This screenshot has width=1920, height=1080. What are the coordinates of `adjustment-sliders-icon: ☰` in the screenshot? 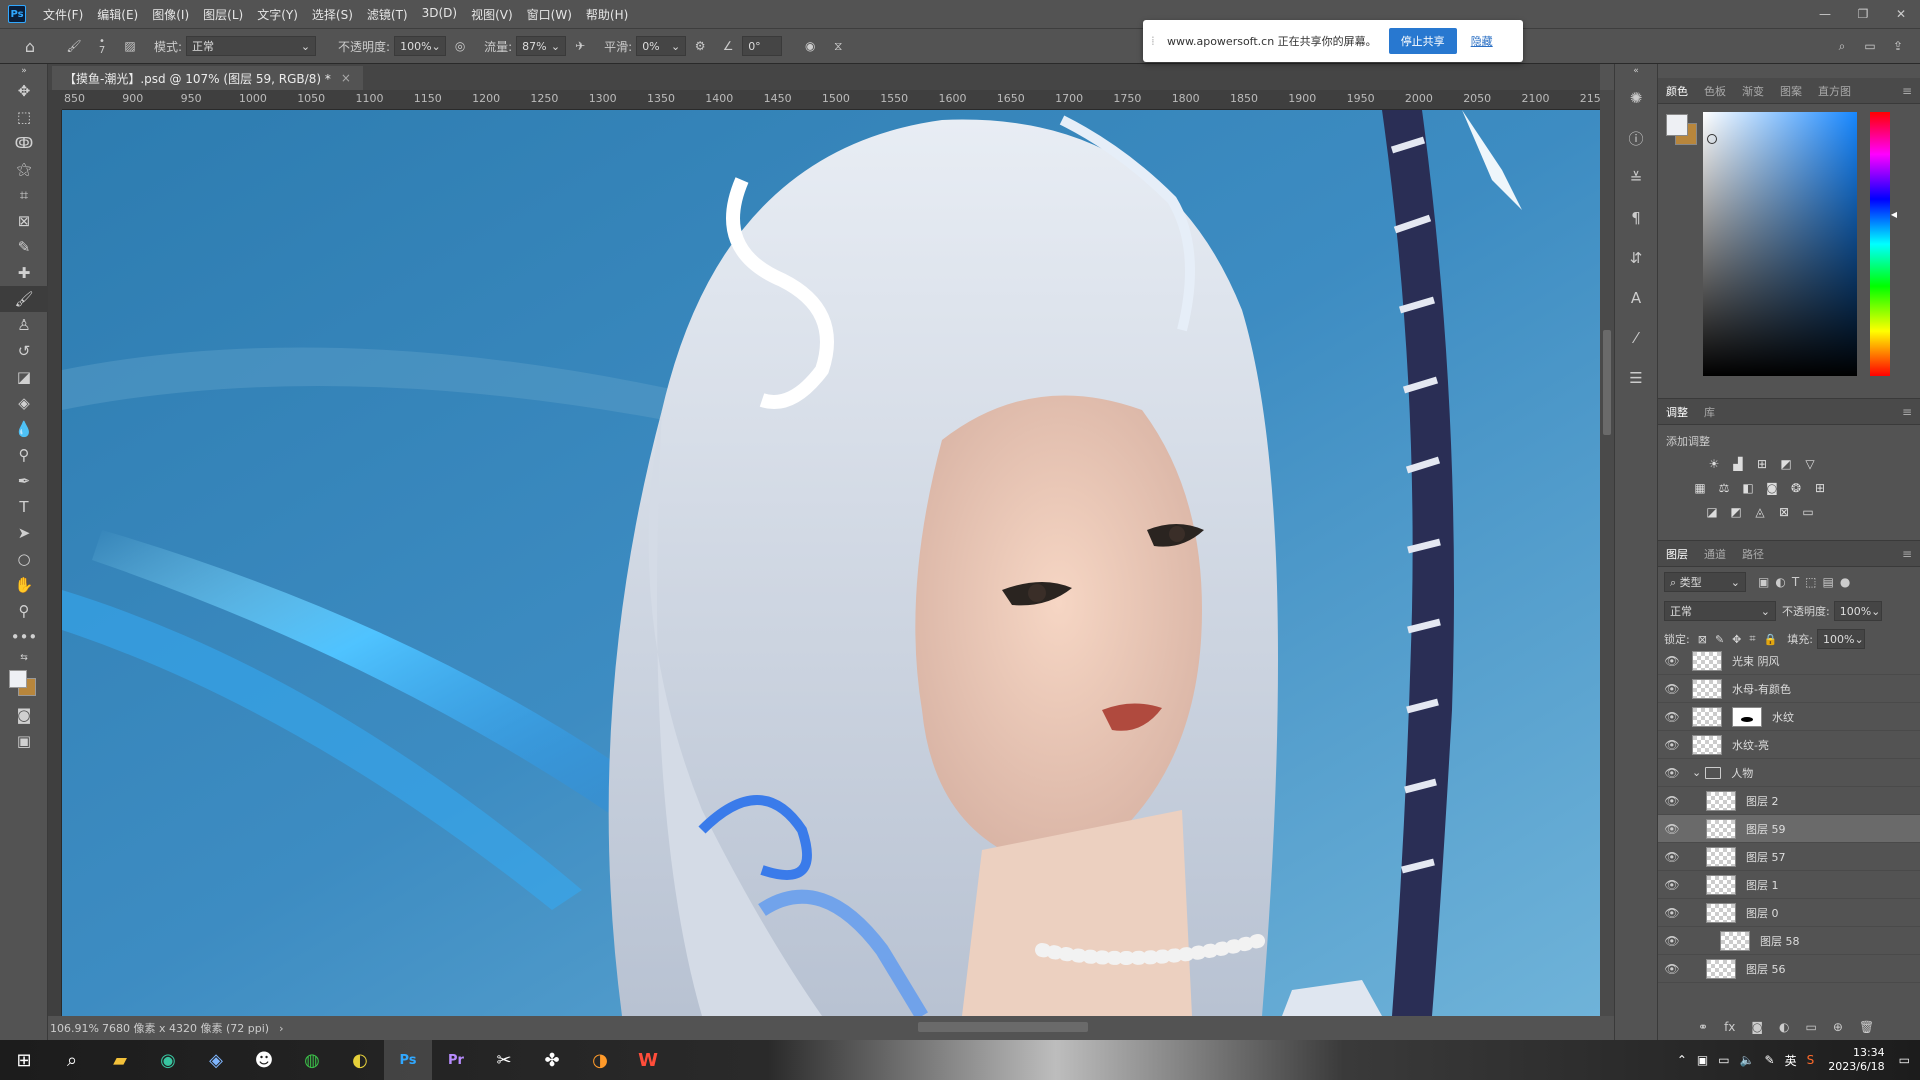 It's located at (1636, 378).